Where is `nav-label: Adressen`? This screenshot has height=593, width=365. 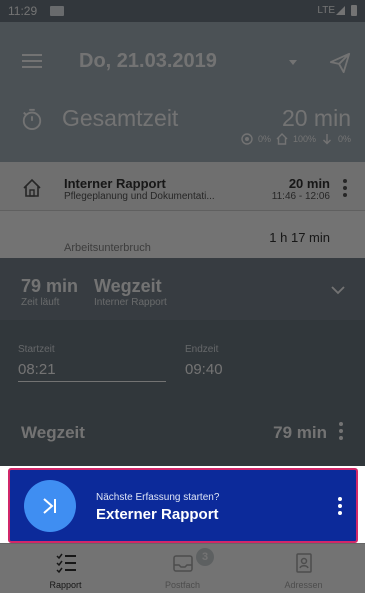 nav-label: Adressen is located at coordinates (303, 585).